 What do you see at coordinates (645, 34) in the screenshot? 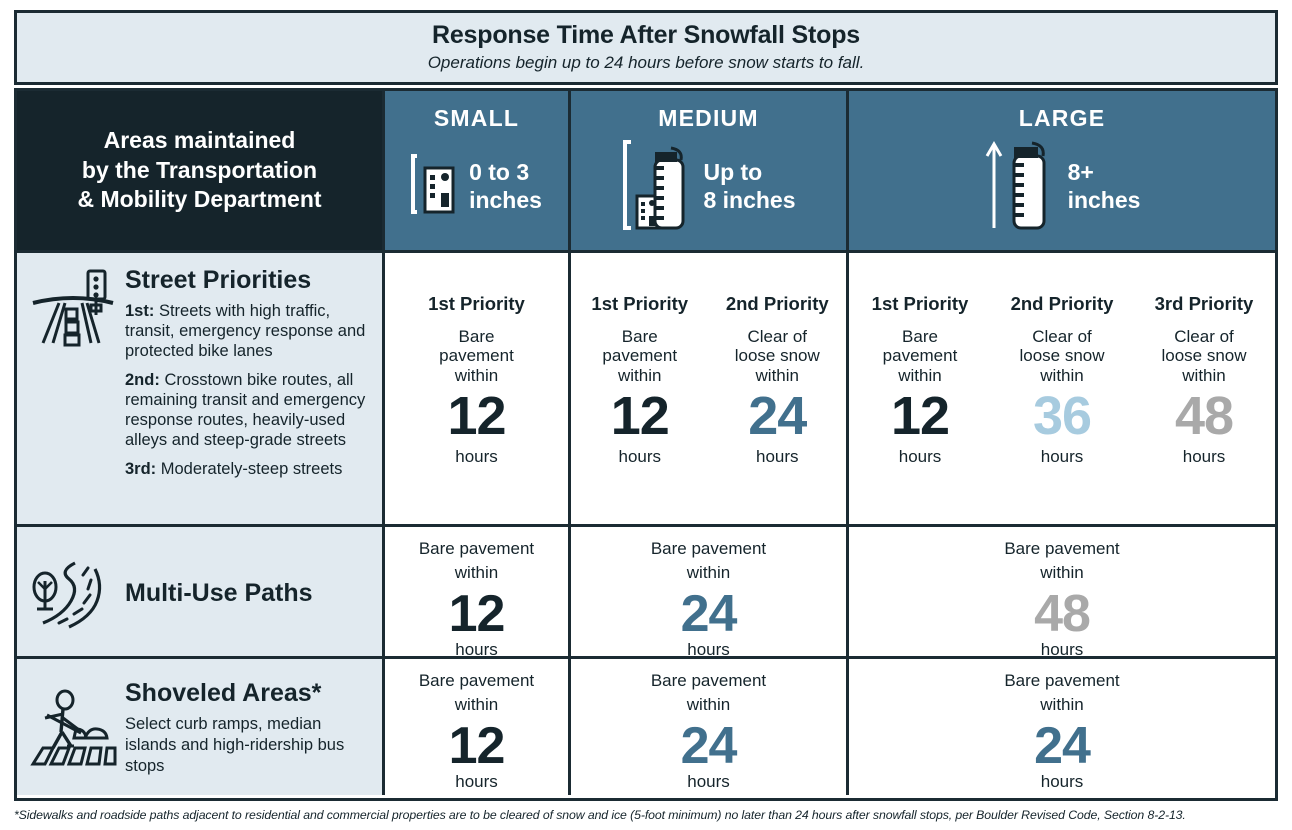
I see `page-title: Response Time After Snowfall Stops` at bounding box center [645, 34].